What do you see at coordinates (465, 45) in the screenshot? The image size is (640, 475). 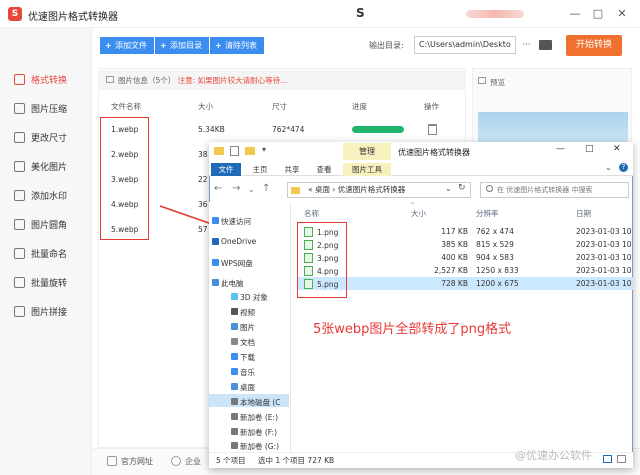 I see `output-path-field: C:\Users\admin\Deskto` at bounding box center [465, 45].